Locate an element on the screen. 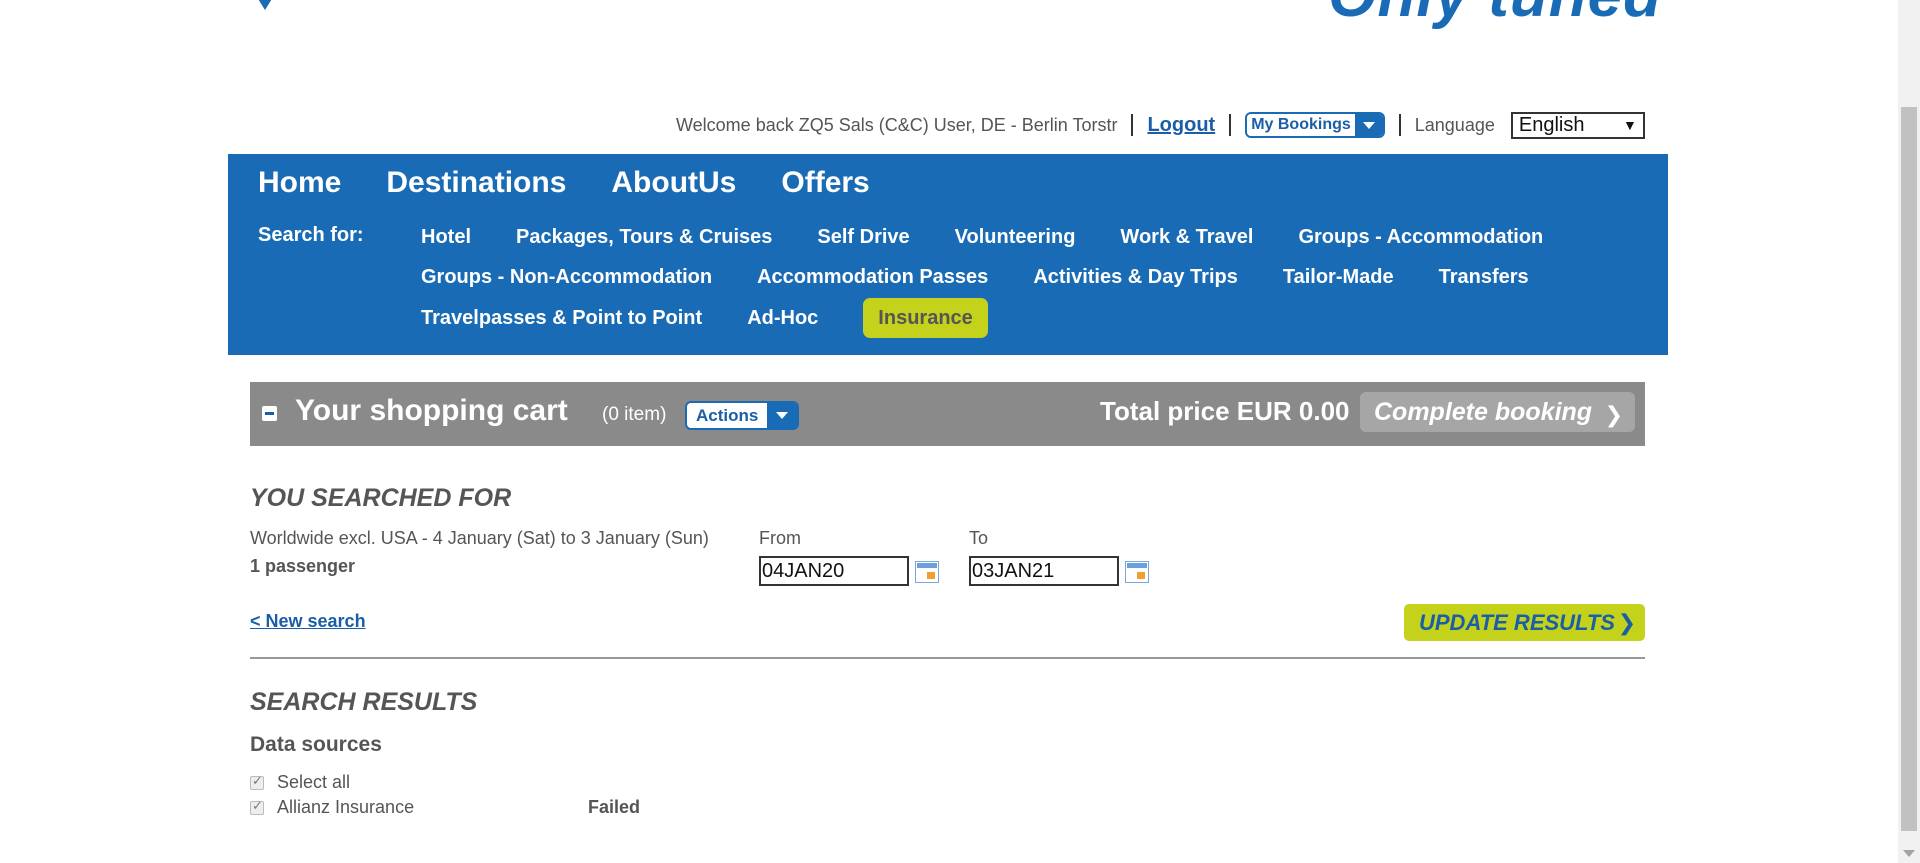 The image size is (1920, 863). search-results-heading: SEARCH RESULTS is located at coordinates (364, 702).